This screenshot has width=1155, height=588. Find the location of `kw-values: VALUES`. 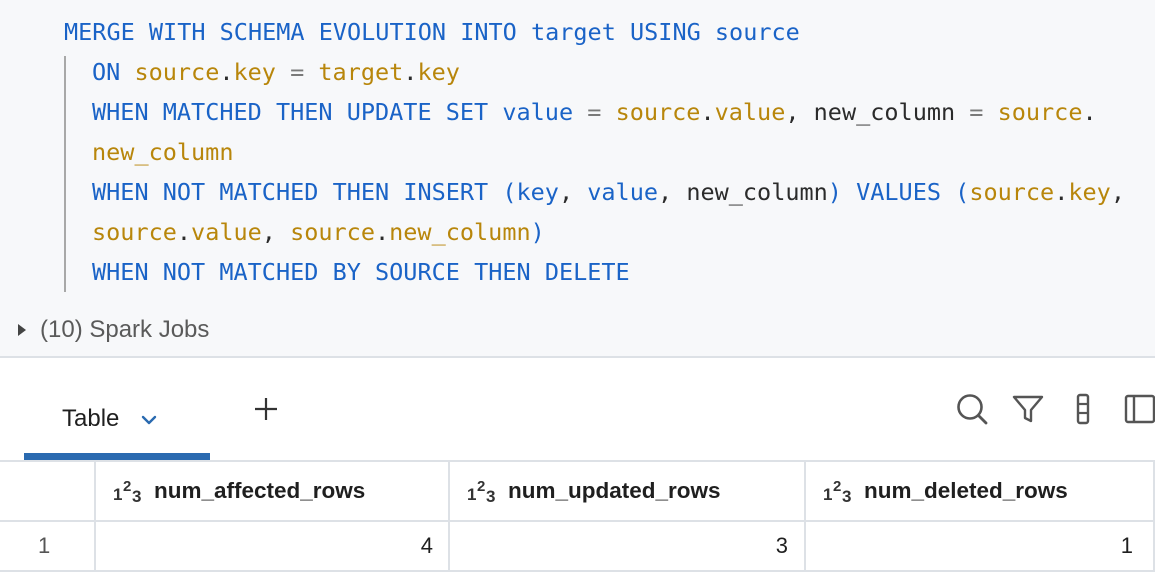

kw-values: VALUES is located at coordinates (898, 192).